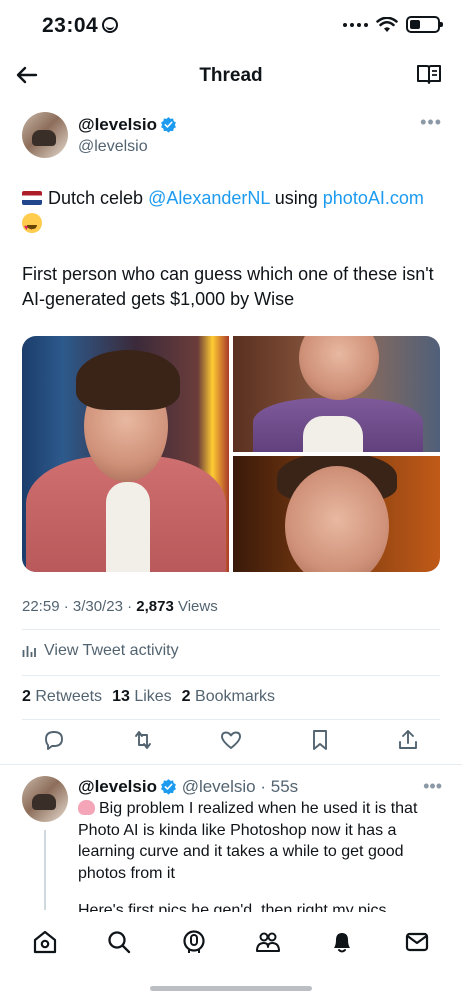 This screenshot has height=1000, width=462. Describe the element at coordinates (26, 696) in the screenshot. I see `retweets-count: 2` at that location.